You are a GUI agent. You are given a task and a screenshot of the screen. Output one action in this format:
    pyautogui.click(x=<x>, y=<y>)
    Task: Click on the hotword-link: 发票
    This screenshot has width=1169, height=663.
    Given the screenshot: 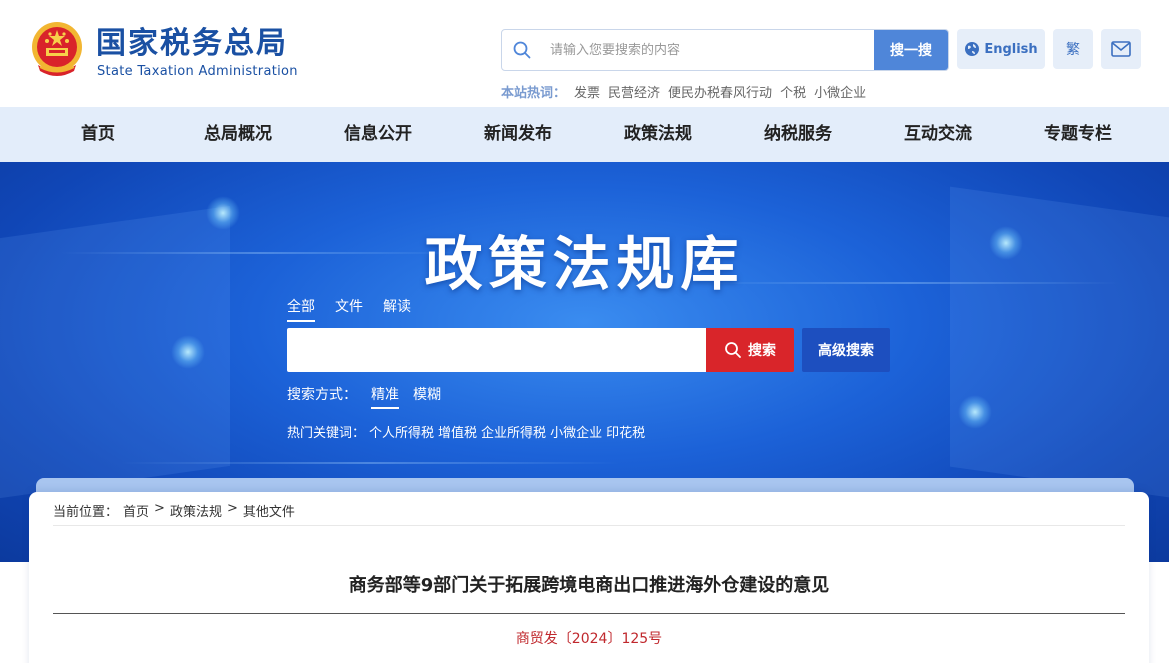 What is the action you would take?
    pyautogui.click(x=587, y=91)
    